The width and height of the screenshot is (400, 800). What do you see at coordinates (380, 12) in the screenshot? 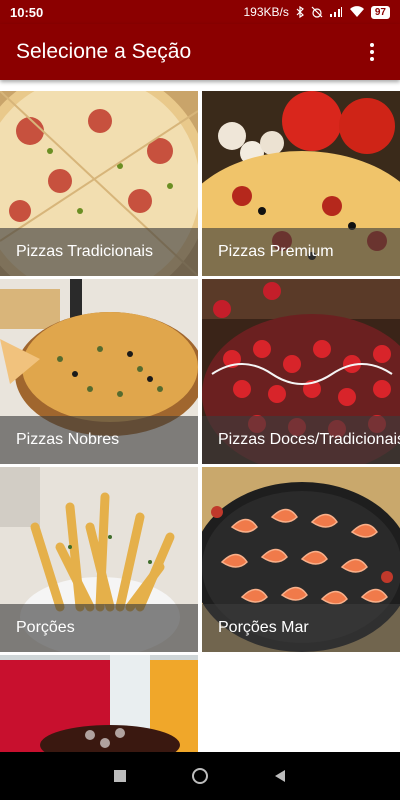
I see `battery-icon: 97` at bounding box center [380, 12].